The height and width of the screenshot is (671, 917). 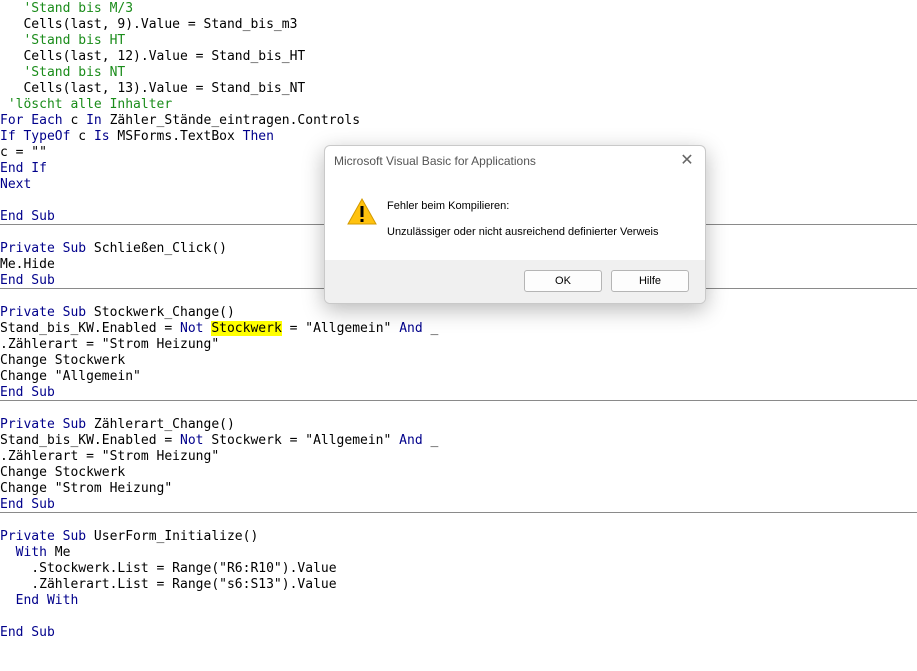 I want to click on code-keyword: For Each, so click(x=31, y=120).